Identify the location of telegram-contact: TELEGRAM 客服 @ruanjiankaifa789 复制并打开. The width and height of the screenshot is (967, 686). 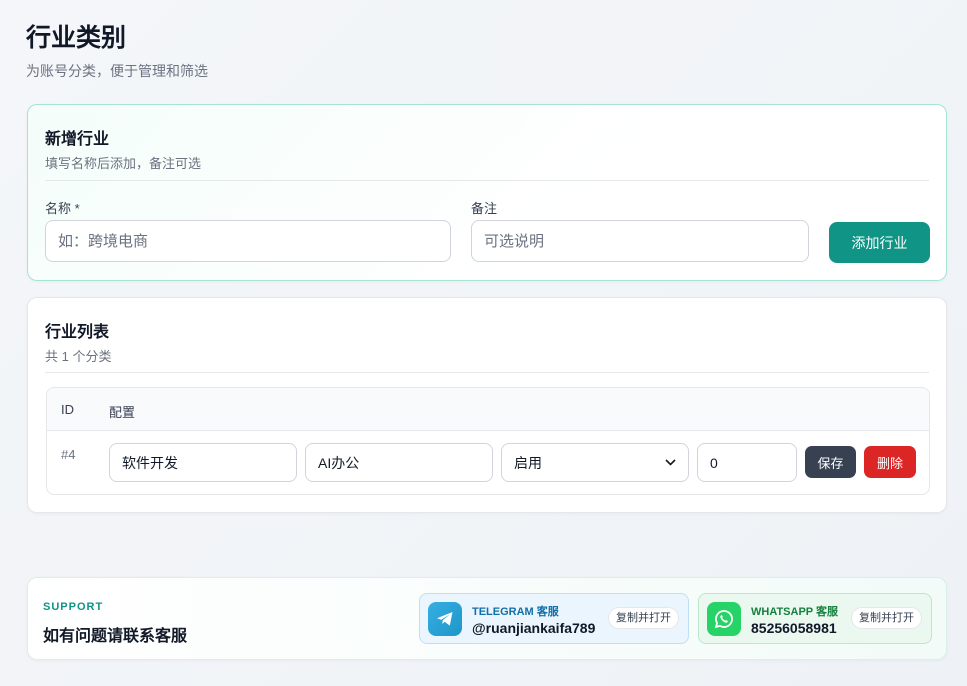
(554, 618).